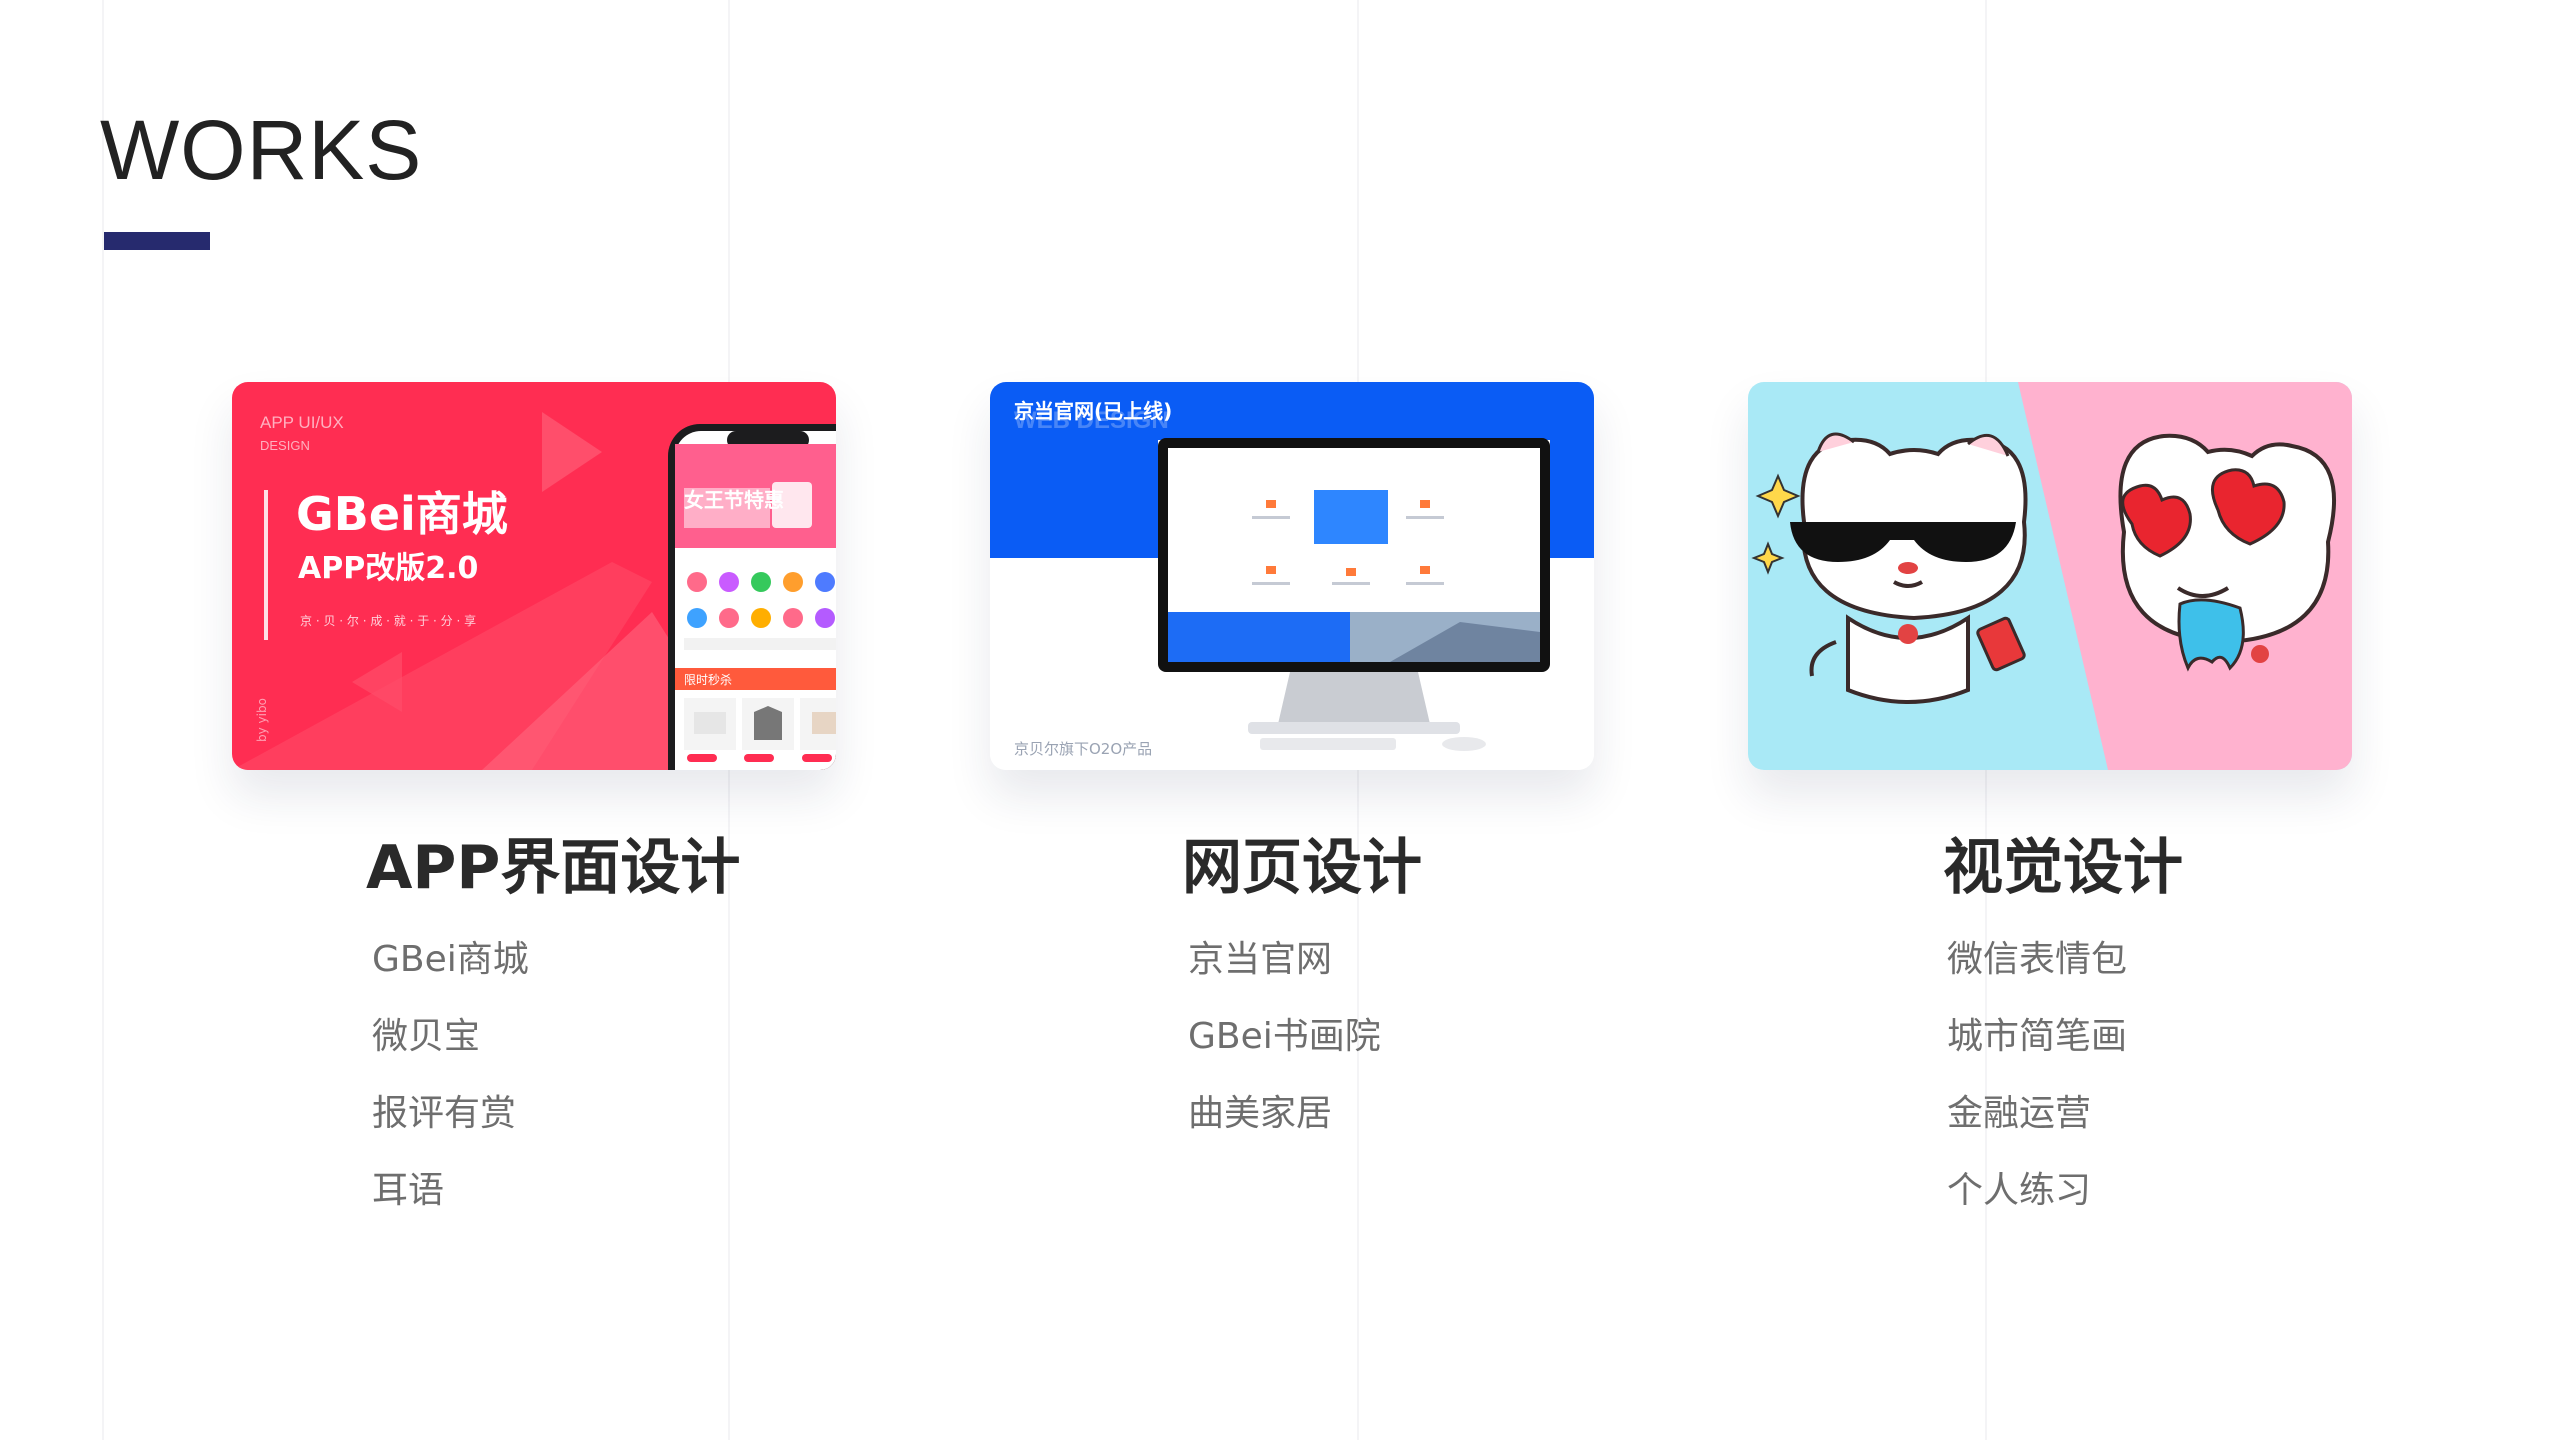 This screenshot has height=1440, width=2560. What do you see at coordinates (261, 150) in the screenshot?
I see `page-title: WORKS` at bounding box center [261, 150].